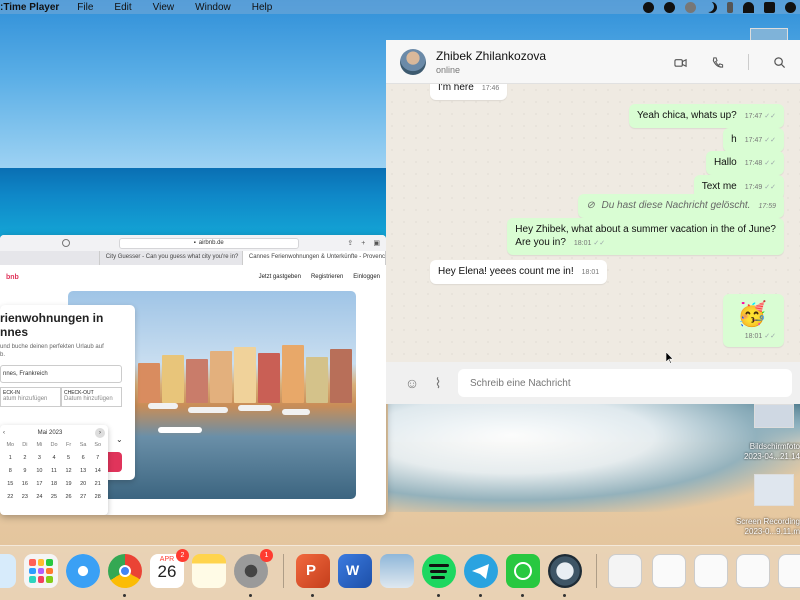  I want to click on system-settings-icon: 1, so click(253, 568).